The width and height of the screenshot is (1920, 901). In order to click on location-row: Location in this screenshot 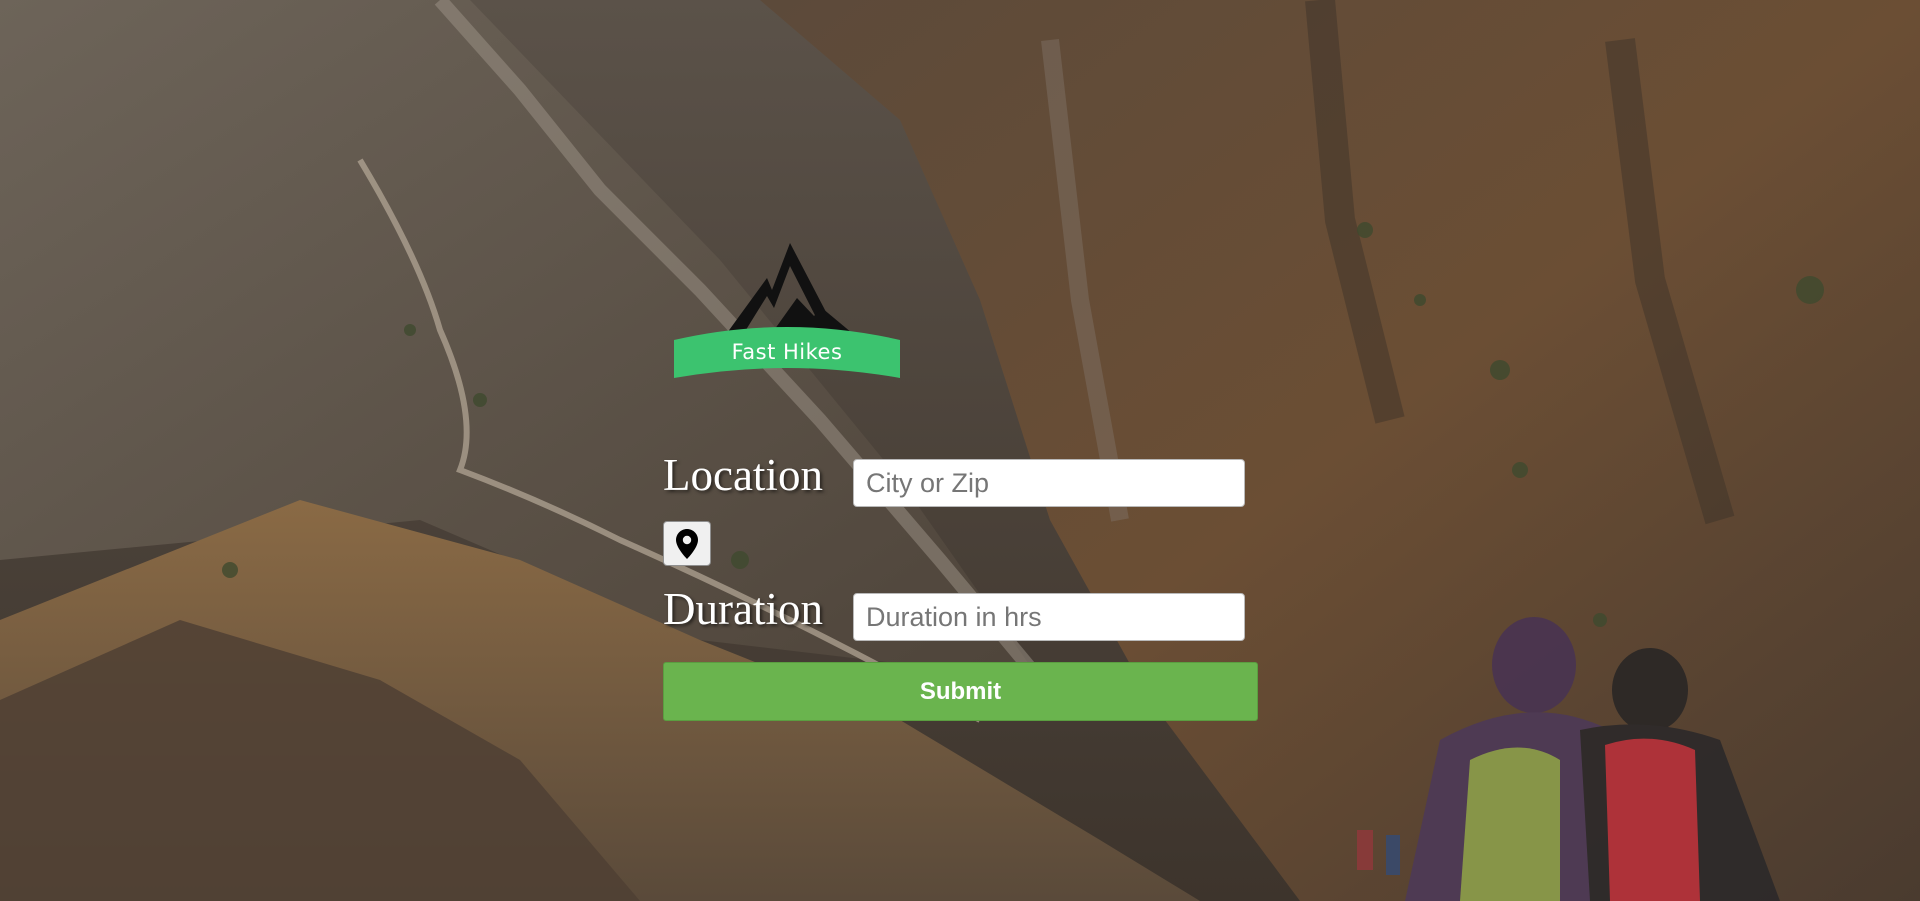, I will do `click(743, 475)`.